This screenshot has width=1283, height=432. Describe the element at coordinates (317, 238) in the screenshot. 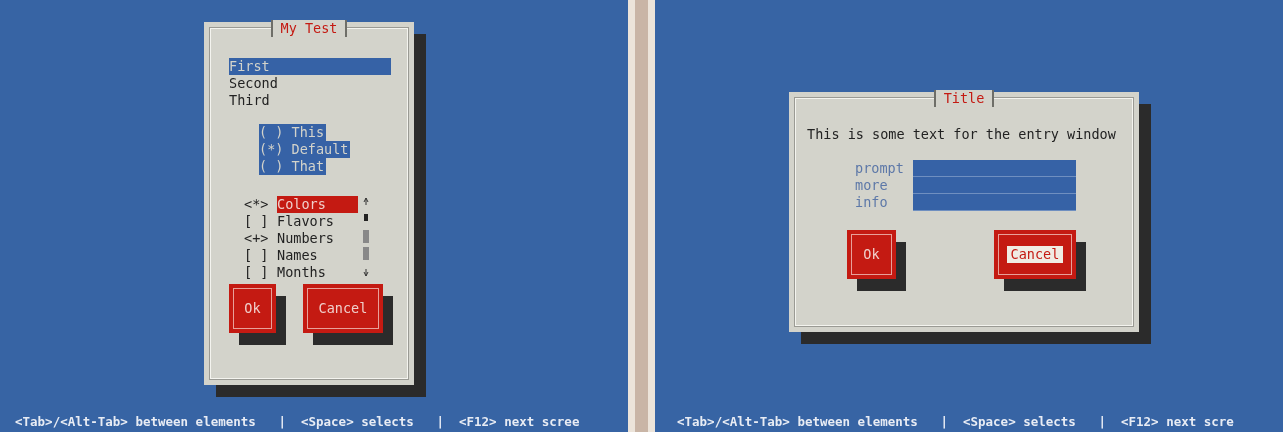

I see `checklist-item: Numbers` at that location.